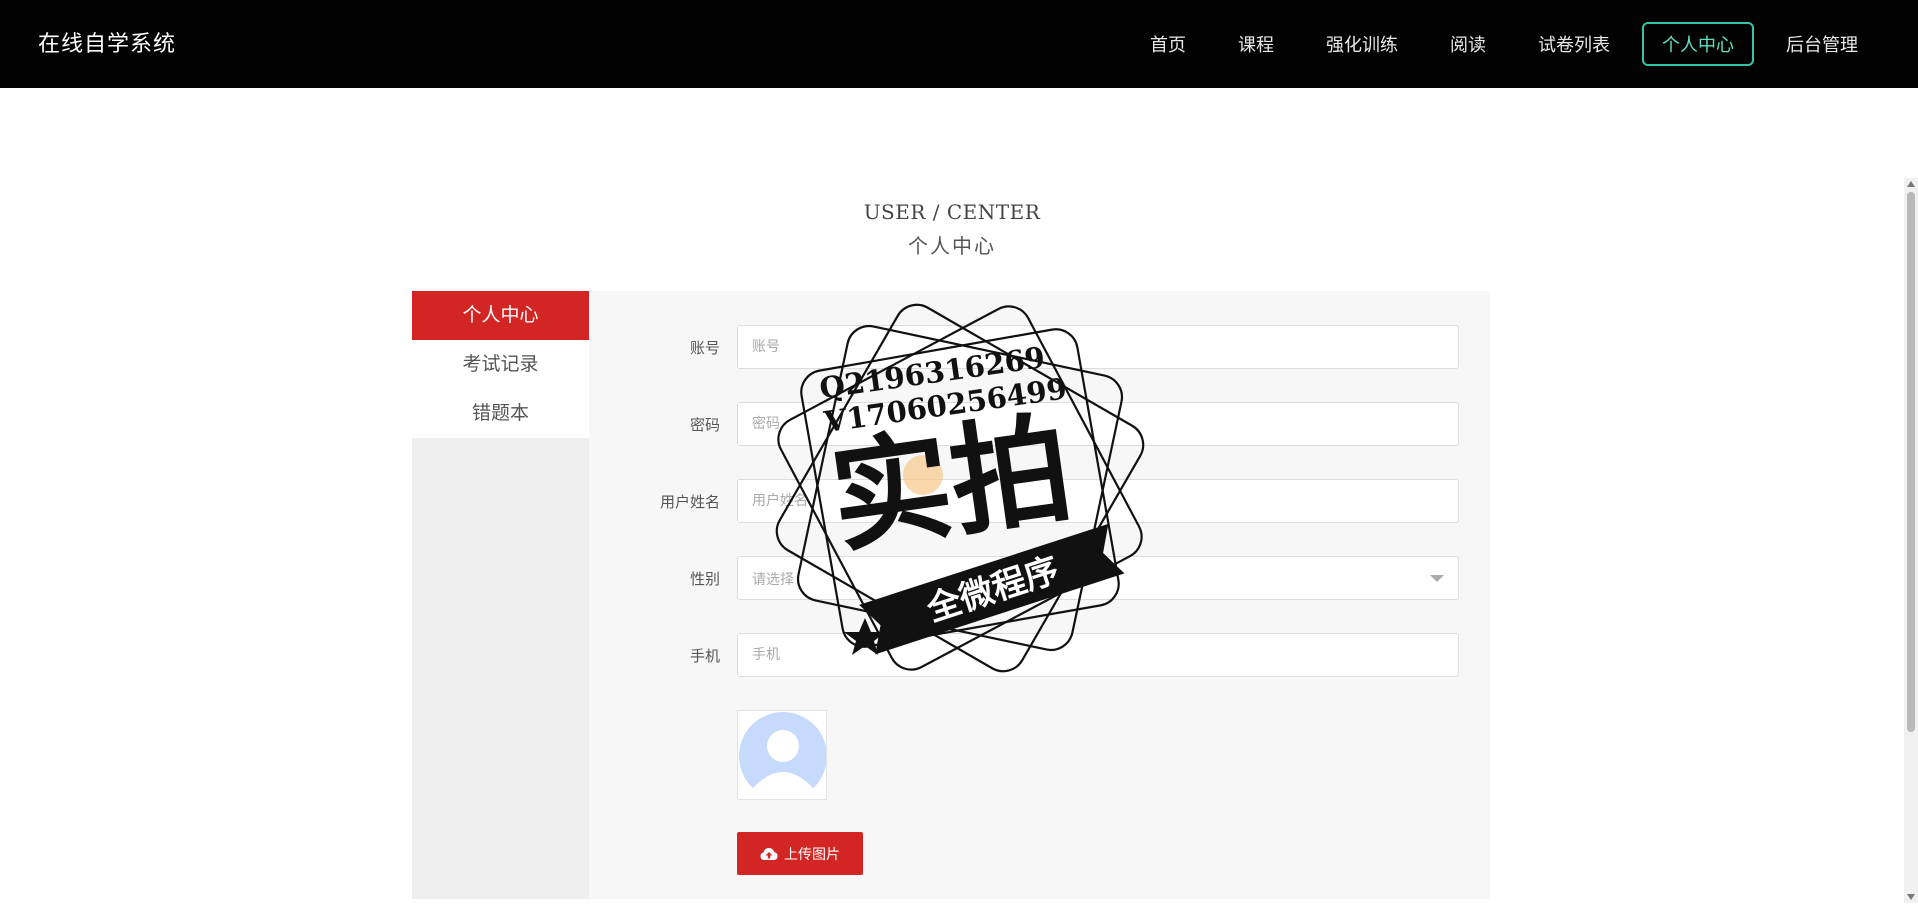 This screenshot has width=1918, height=919. I want to click on nav-item-courses: 课程, so click(1256, 44).